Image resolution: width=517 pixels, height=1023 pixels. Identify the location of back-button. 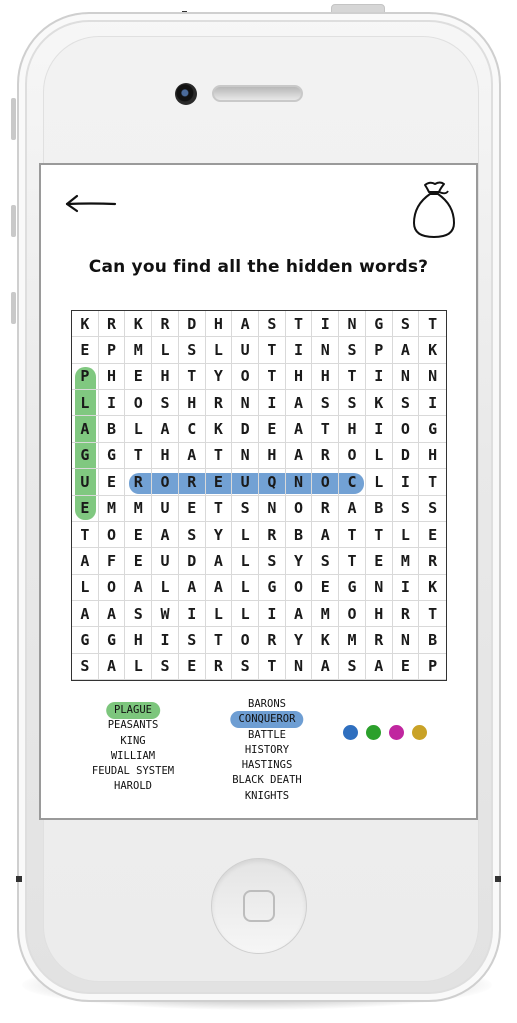
(91, 204).